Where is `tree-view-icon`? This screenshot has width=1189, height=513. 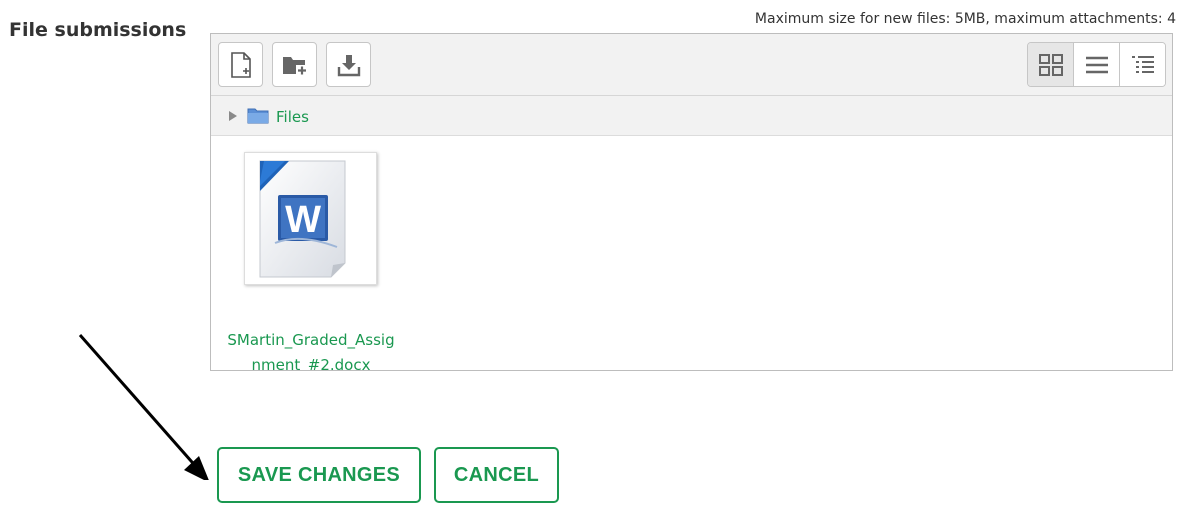 tree-view-icon is located at coordinates (1142, 64).